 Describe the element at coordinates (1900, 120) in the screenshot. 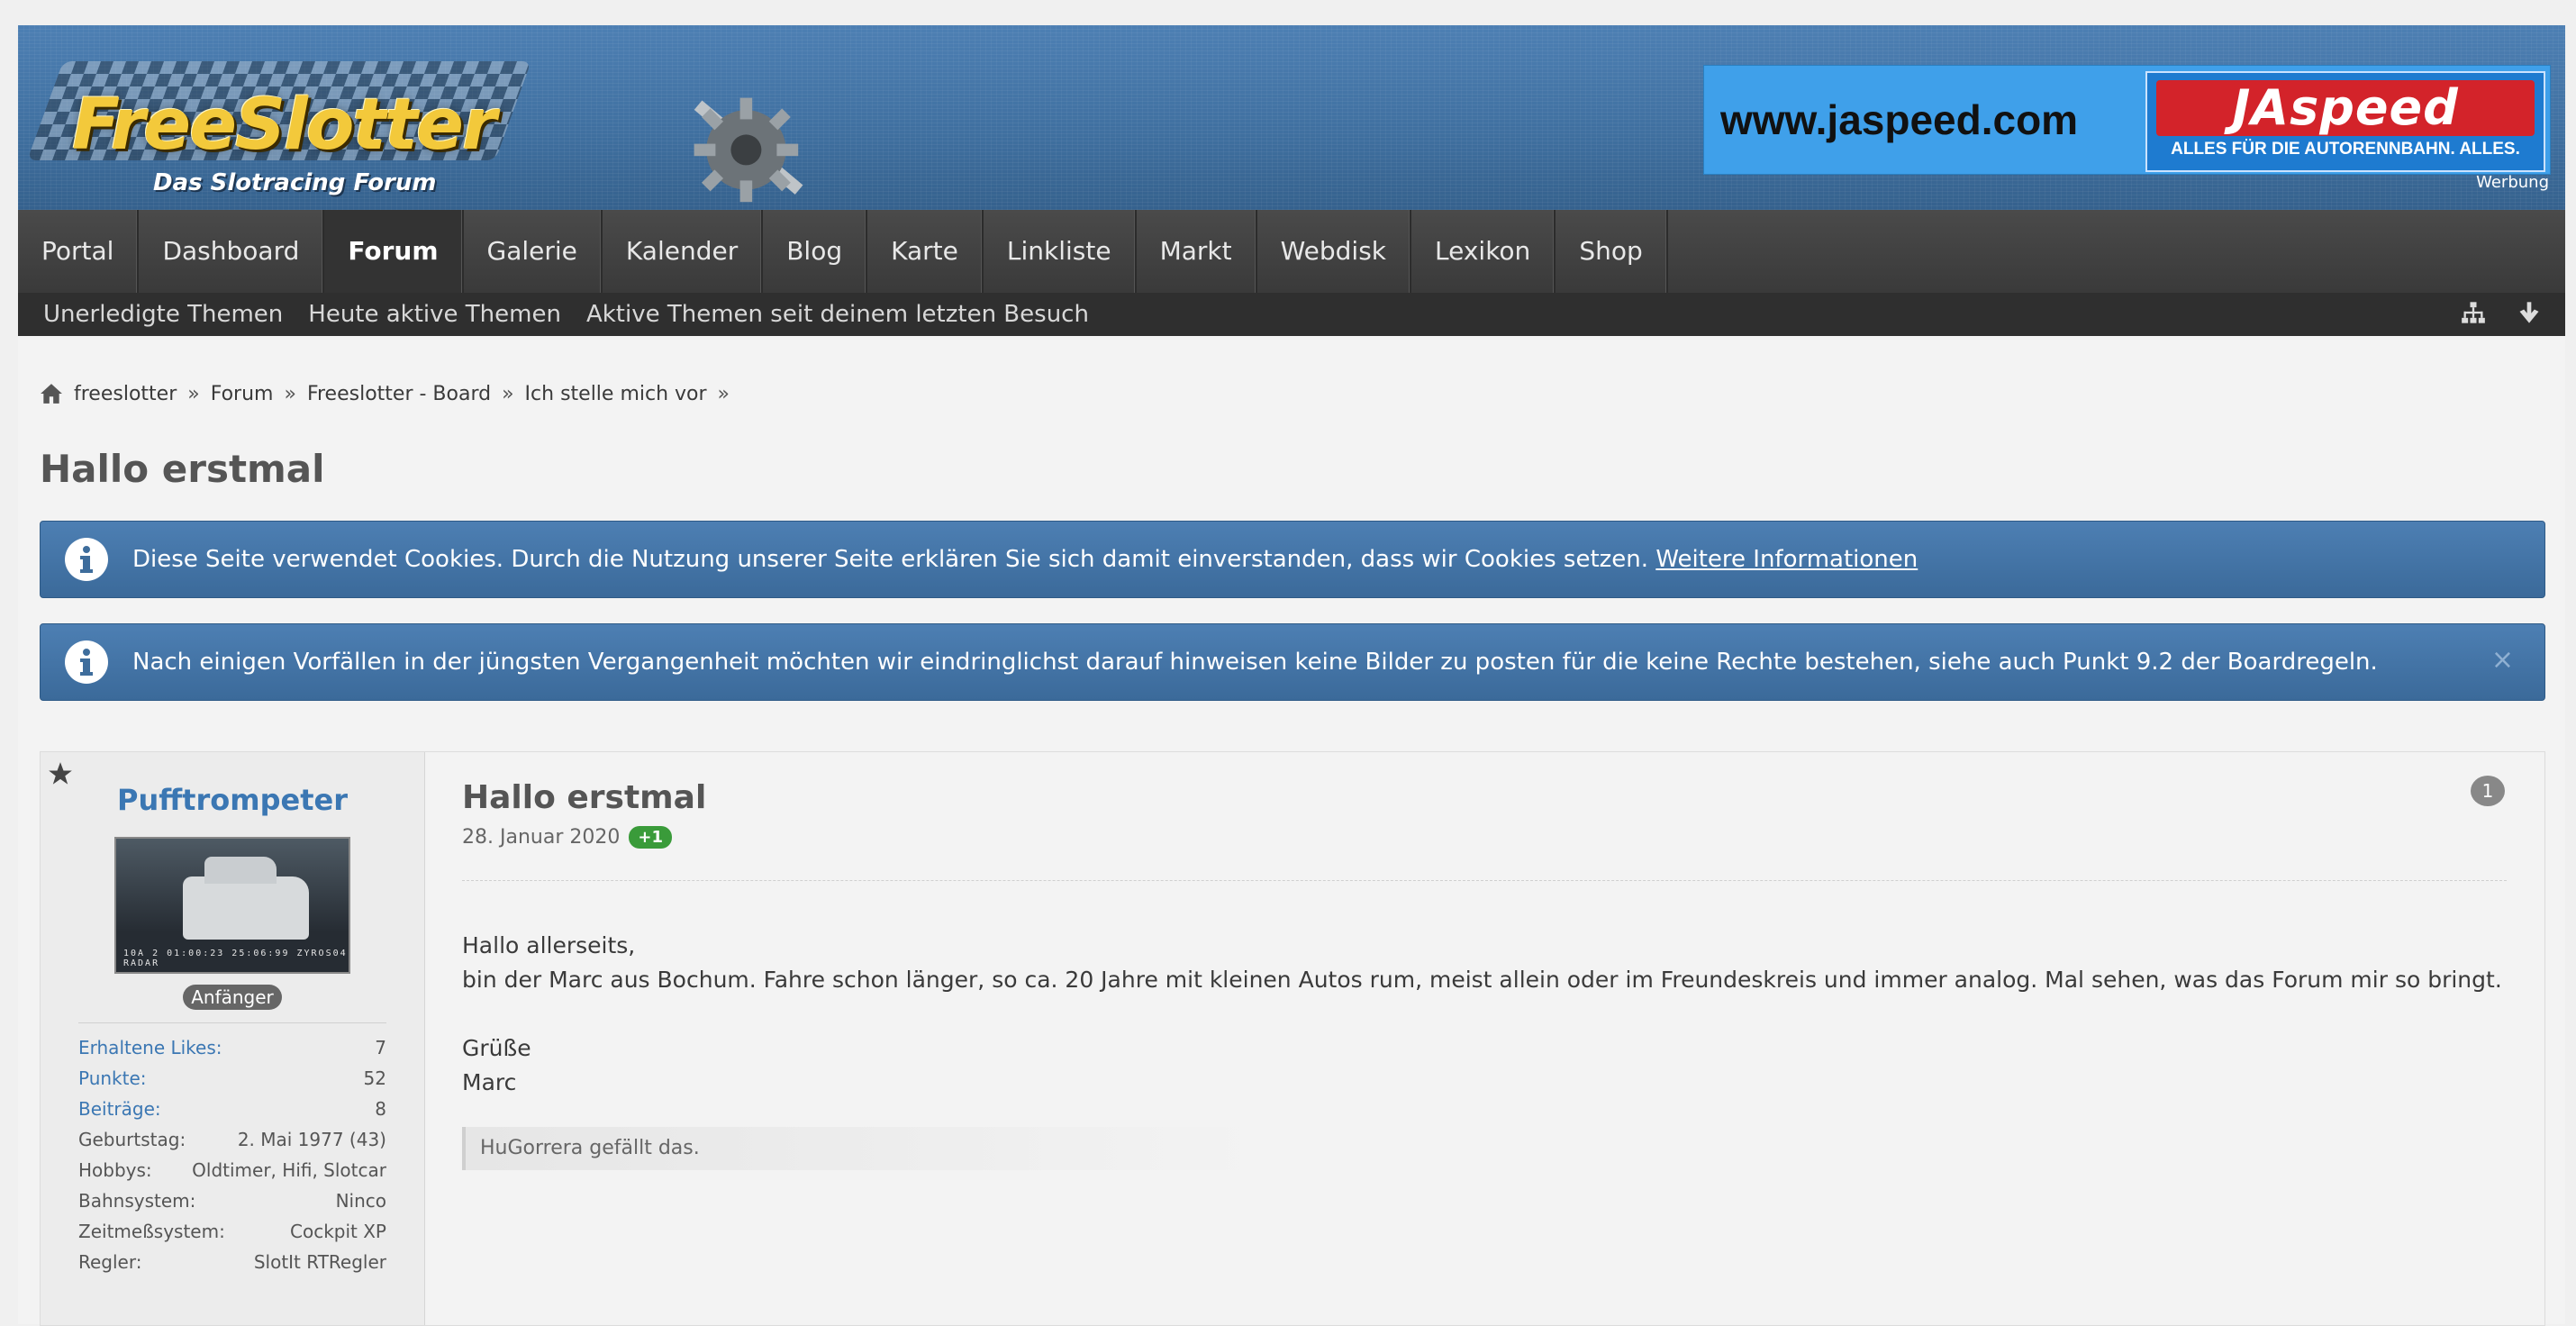

I see `ad-url: www.jaspeed.com` at that location.